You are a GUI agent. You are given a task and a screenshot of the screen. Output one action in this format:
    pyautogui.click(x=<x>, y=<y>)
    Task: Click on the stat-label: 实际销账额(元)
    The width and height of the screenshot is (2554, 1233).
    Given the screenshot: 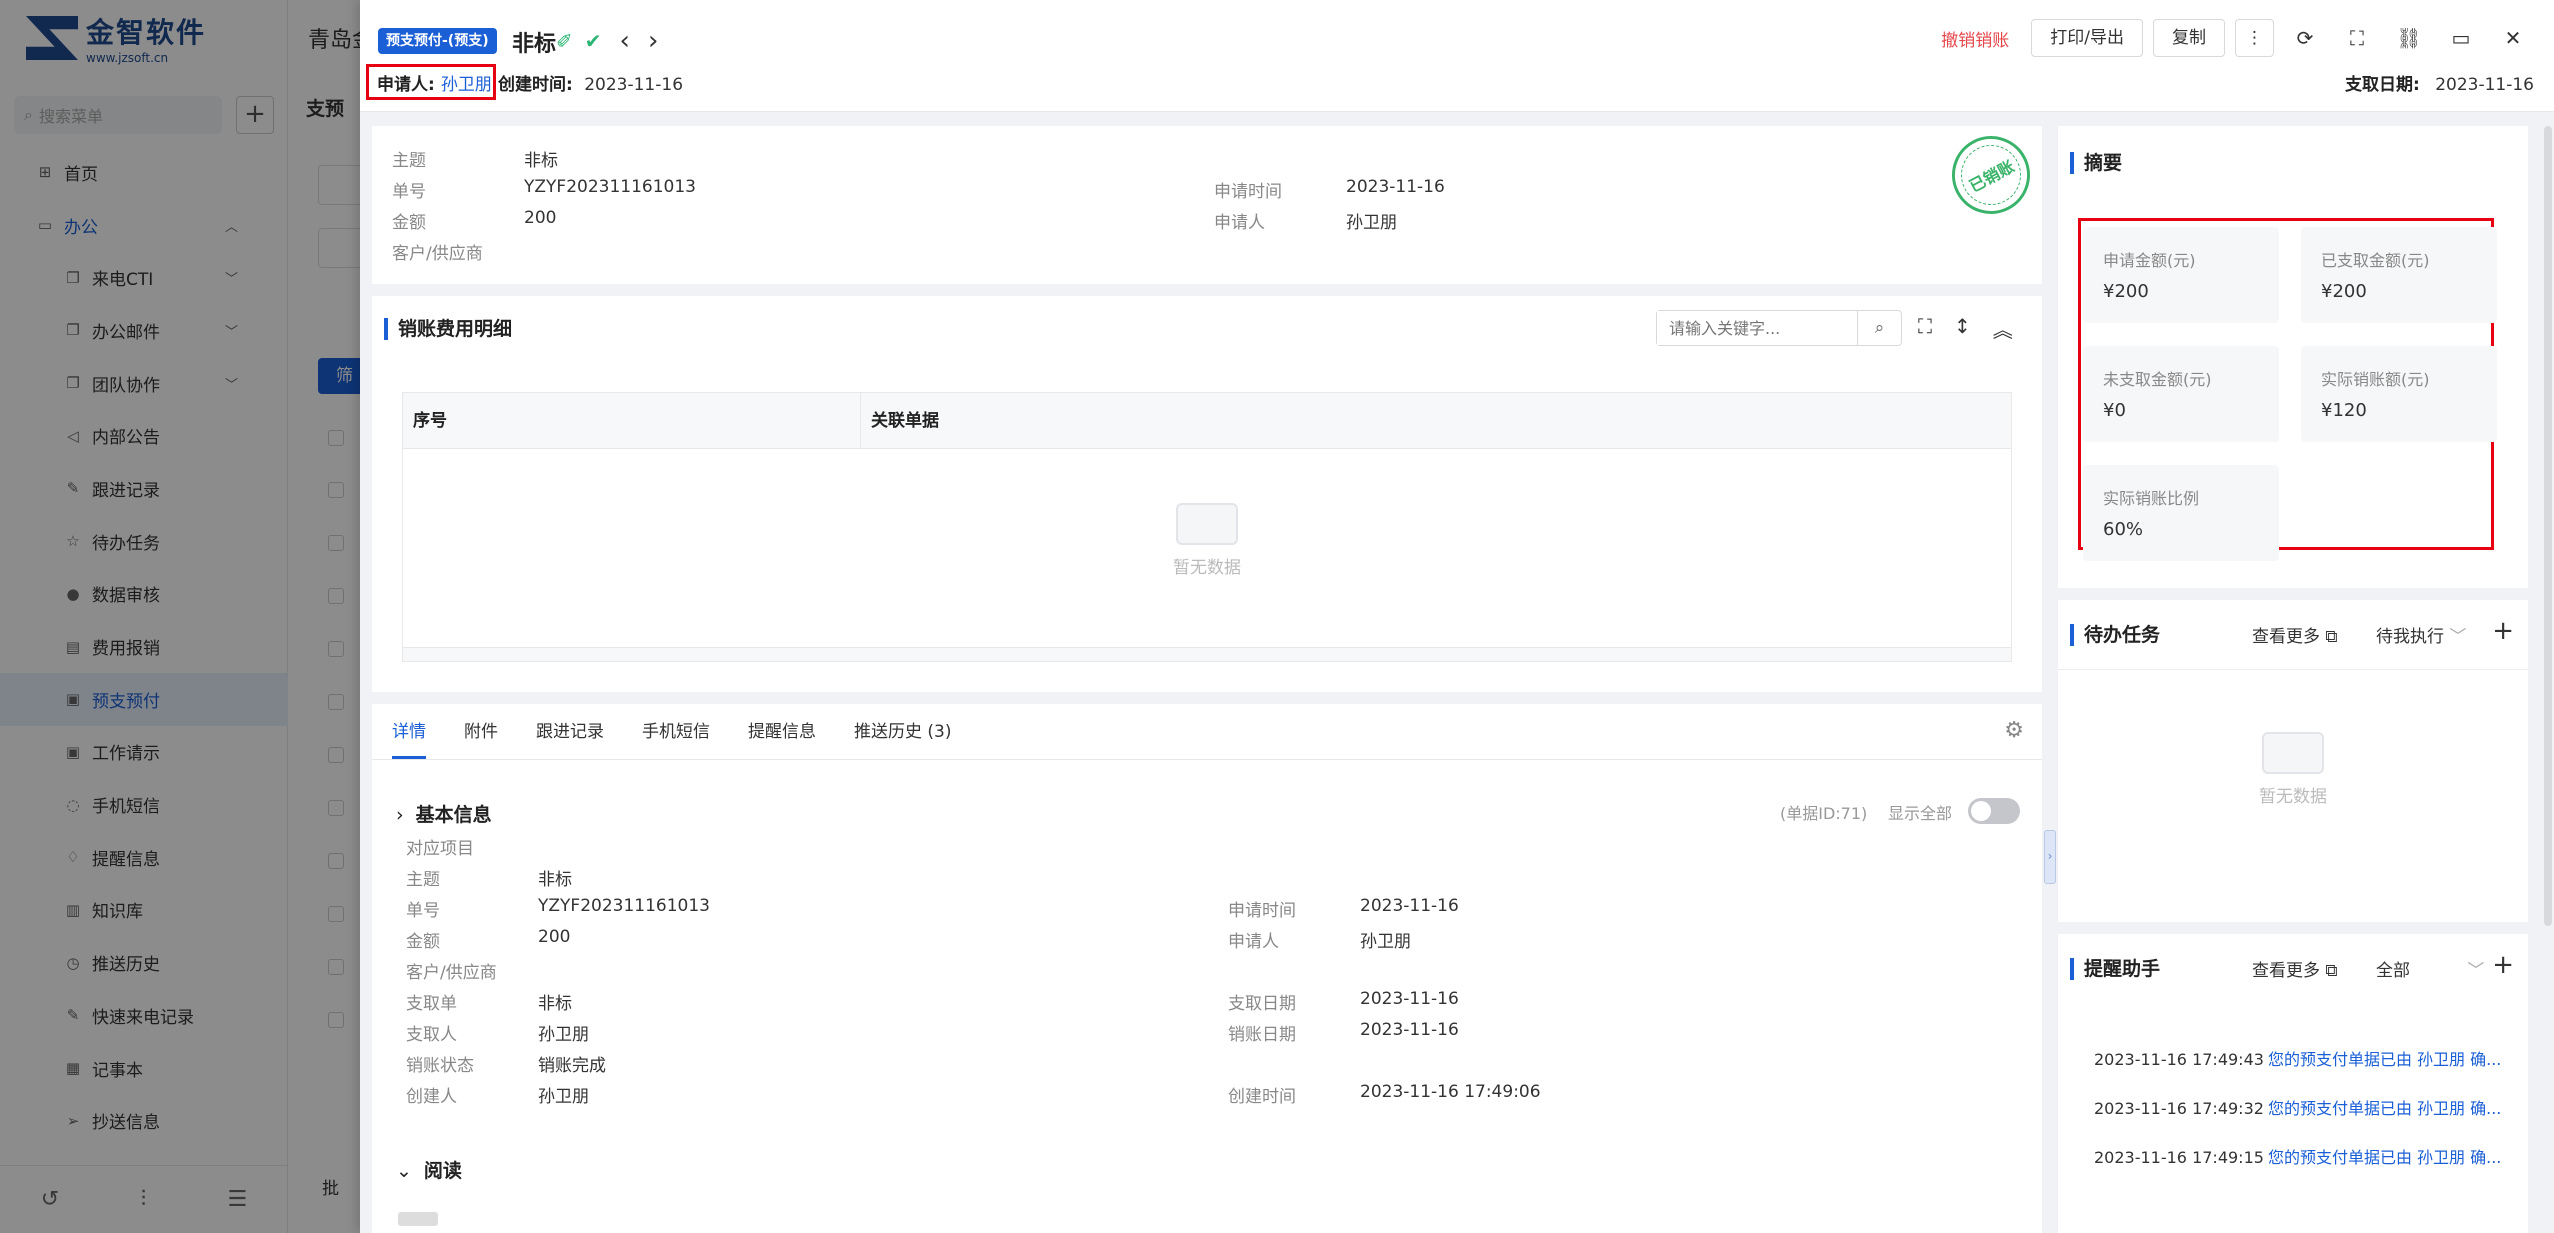 What is the action you would take?
    pyautogui.click(x=2375, y=379)
    